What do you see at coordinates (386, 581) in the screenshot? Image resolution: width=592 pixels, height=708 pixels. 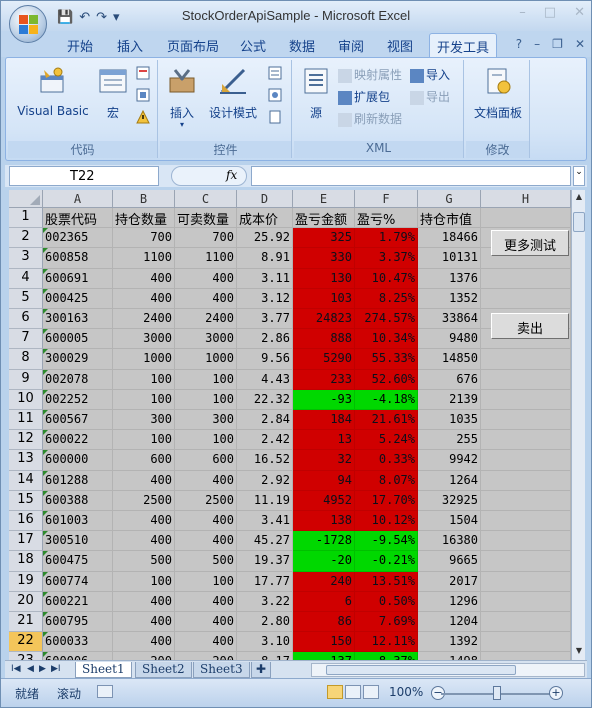 I see `table-cell: 13.51%` at bounding box center [386, 581].